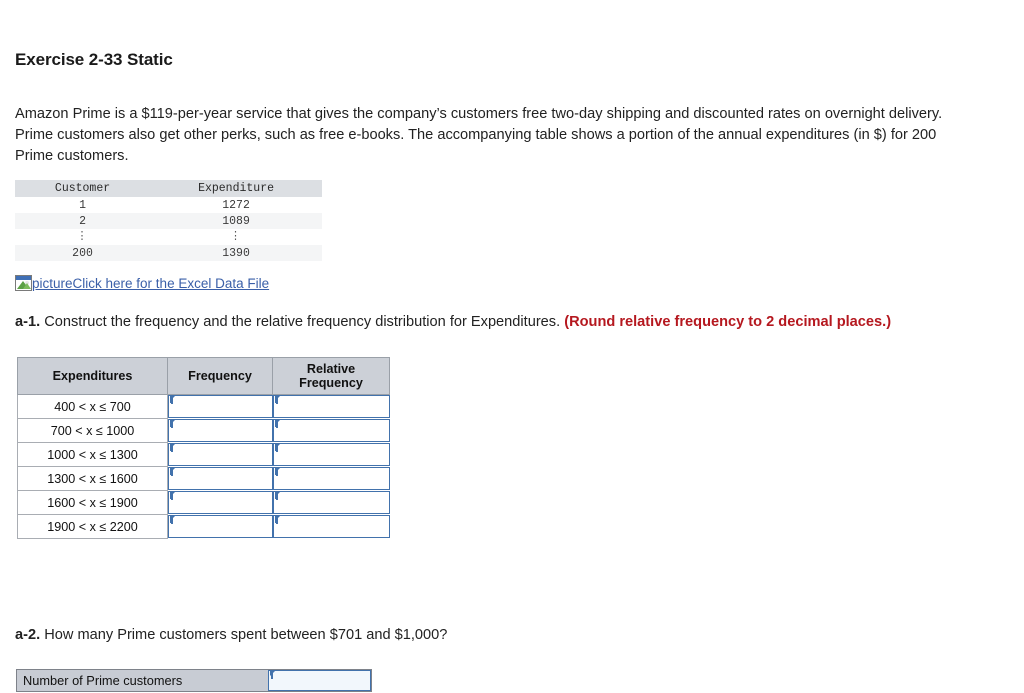 This screenshot has height=693, width=1024. What do you see at coordinates (92, 526) in the screenshot?
I see `bin-label: 1900 < x ≤ 2200` at bounding box center [92, 526].